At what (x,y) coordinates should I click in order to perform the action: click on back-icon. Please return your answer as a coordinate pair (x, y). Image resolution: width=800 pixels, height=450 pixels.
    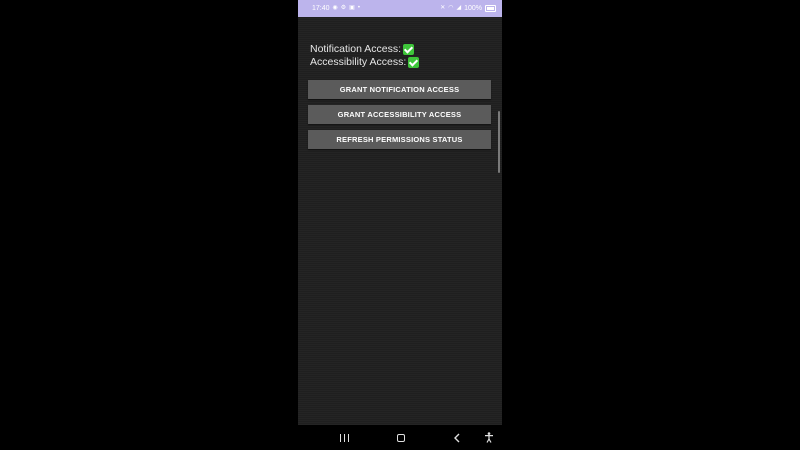
    Looking at the image, I should click on (457, 437).